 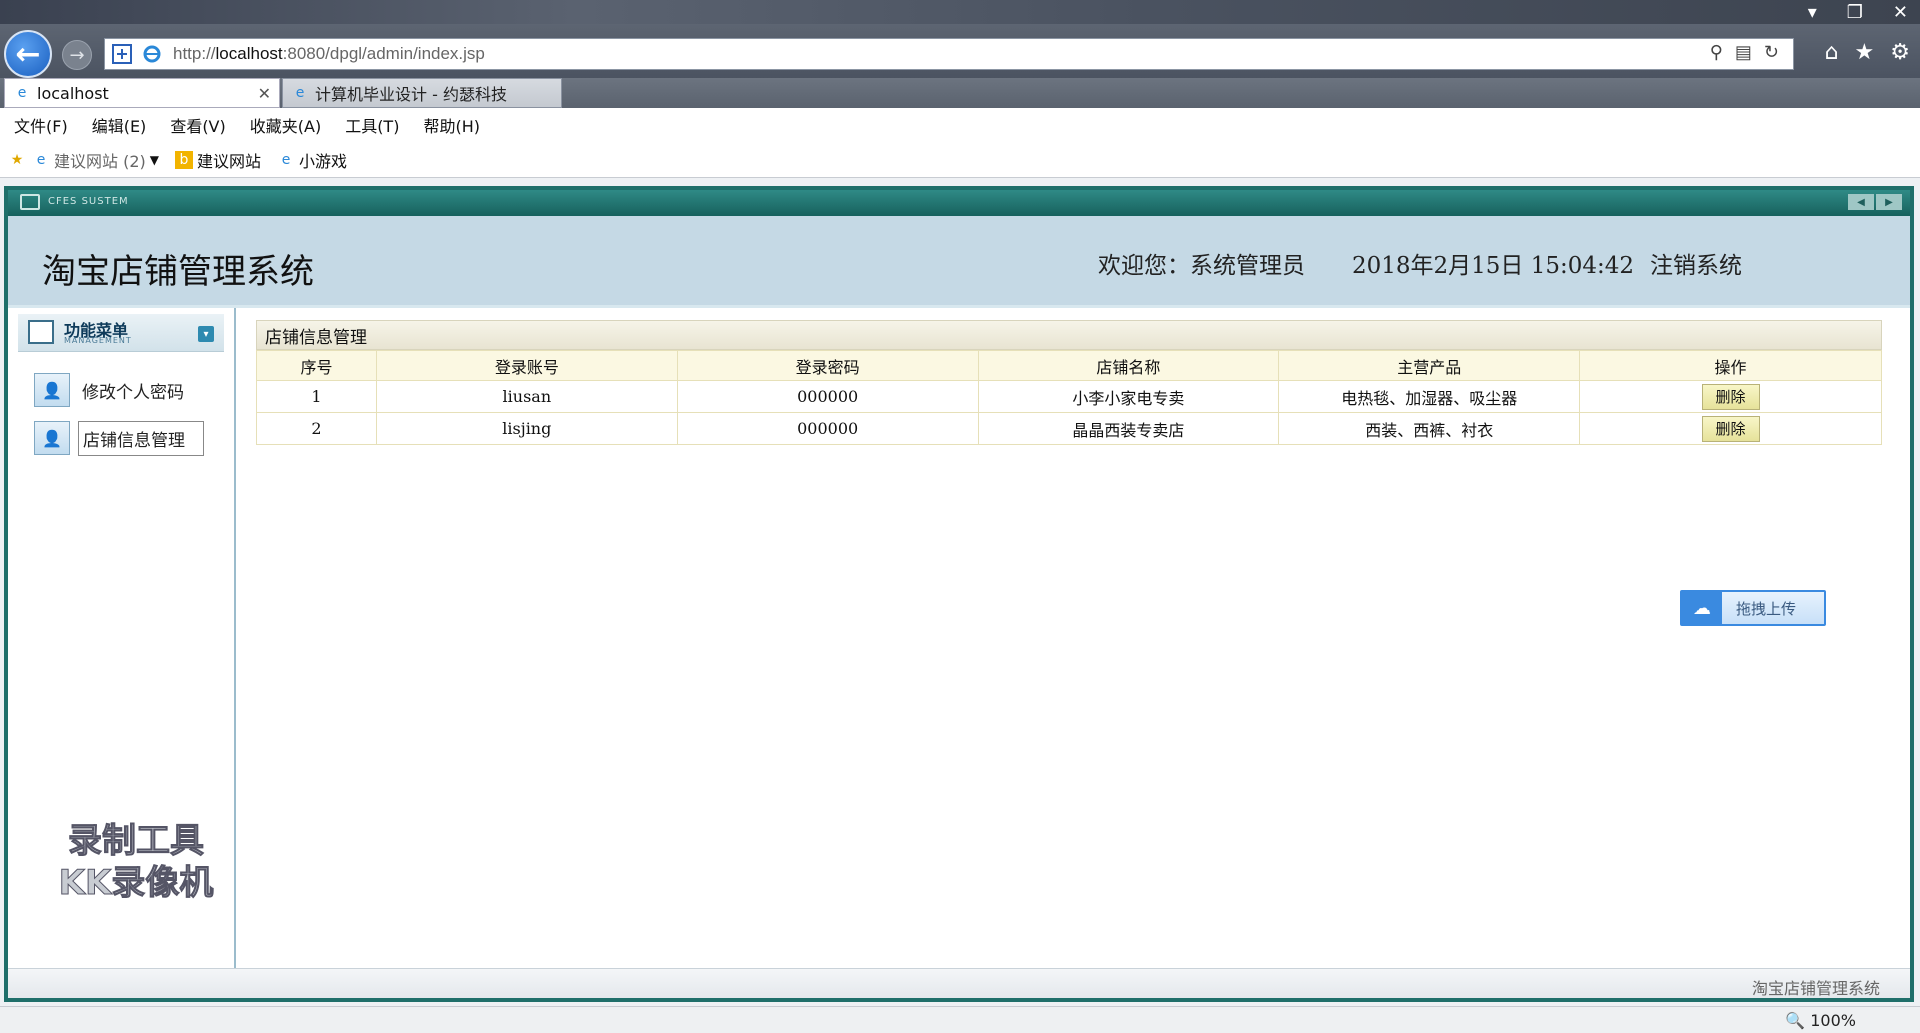 I want to click on fav-suggested-sites-dropdown: e 建议网站 (2) ▼, so click(x=95, y=160).